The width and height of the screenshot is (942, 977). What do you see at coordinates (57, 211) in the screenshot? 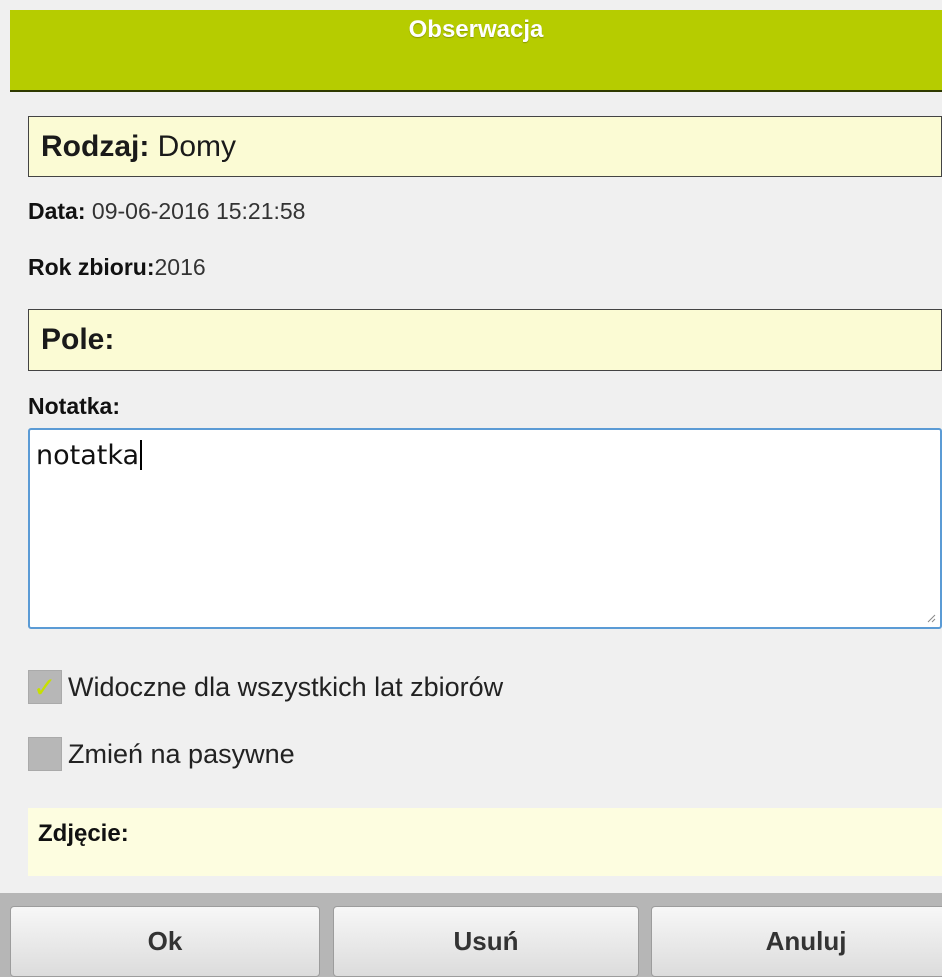
I see `date-label: Data:` at bounding box center [57, 211].